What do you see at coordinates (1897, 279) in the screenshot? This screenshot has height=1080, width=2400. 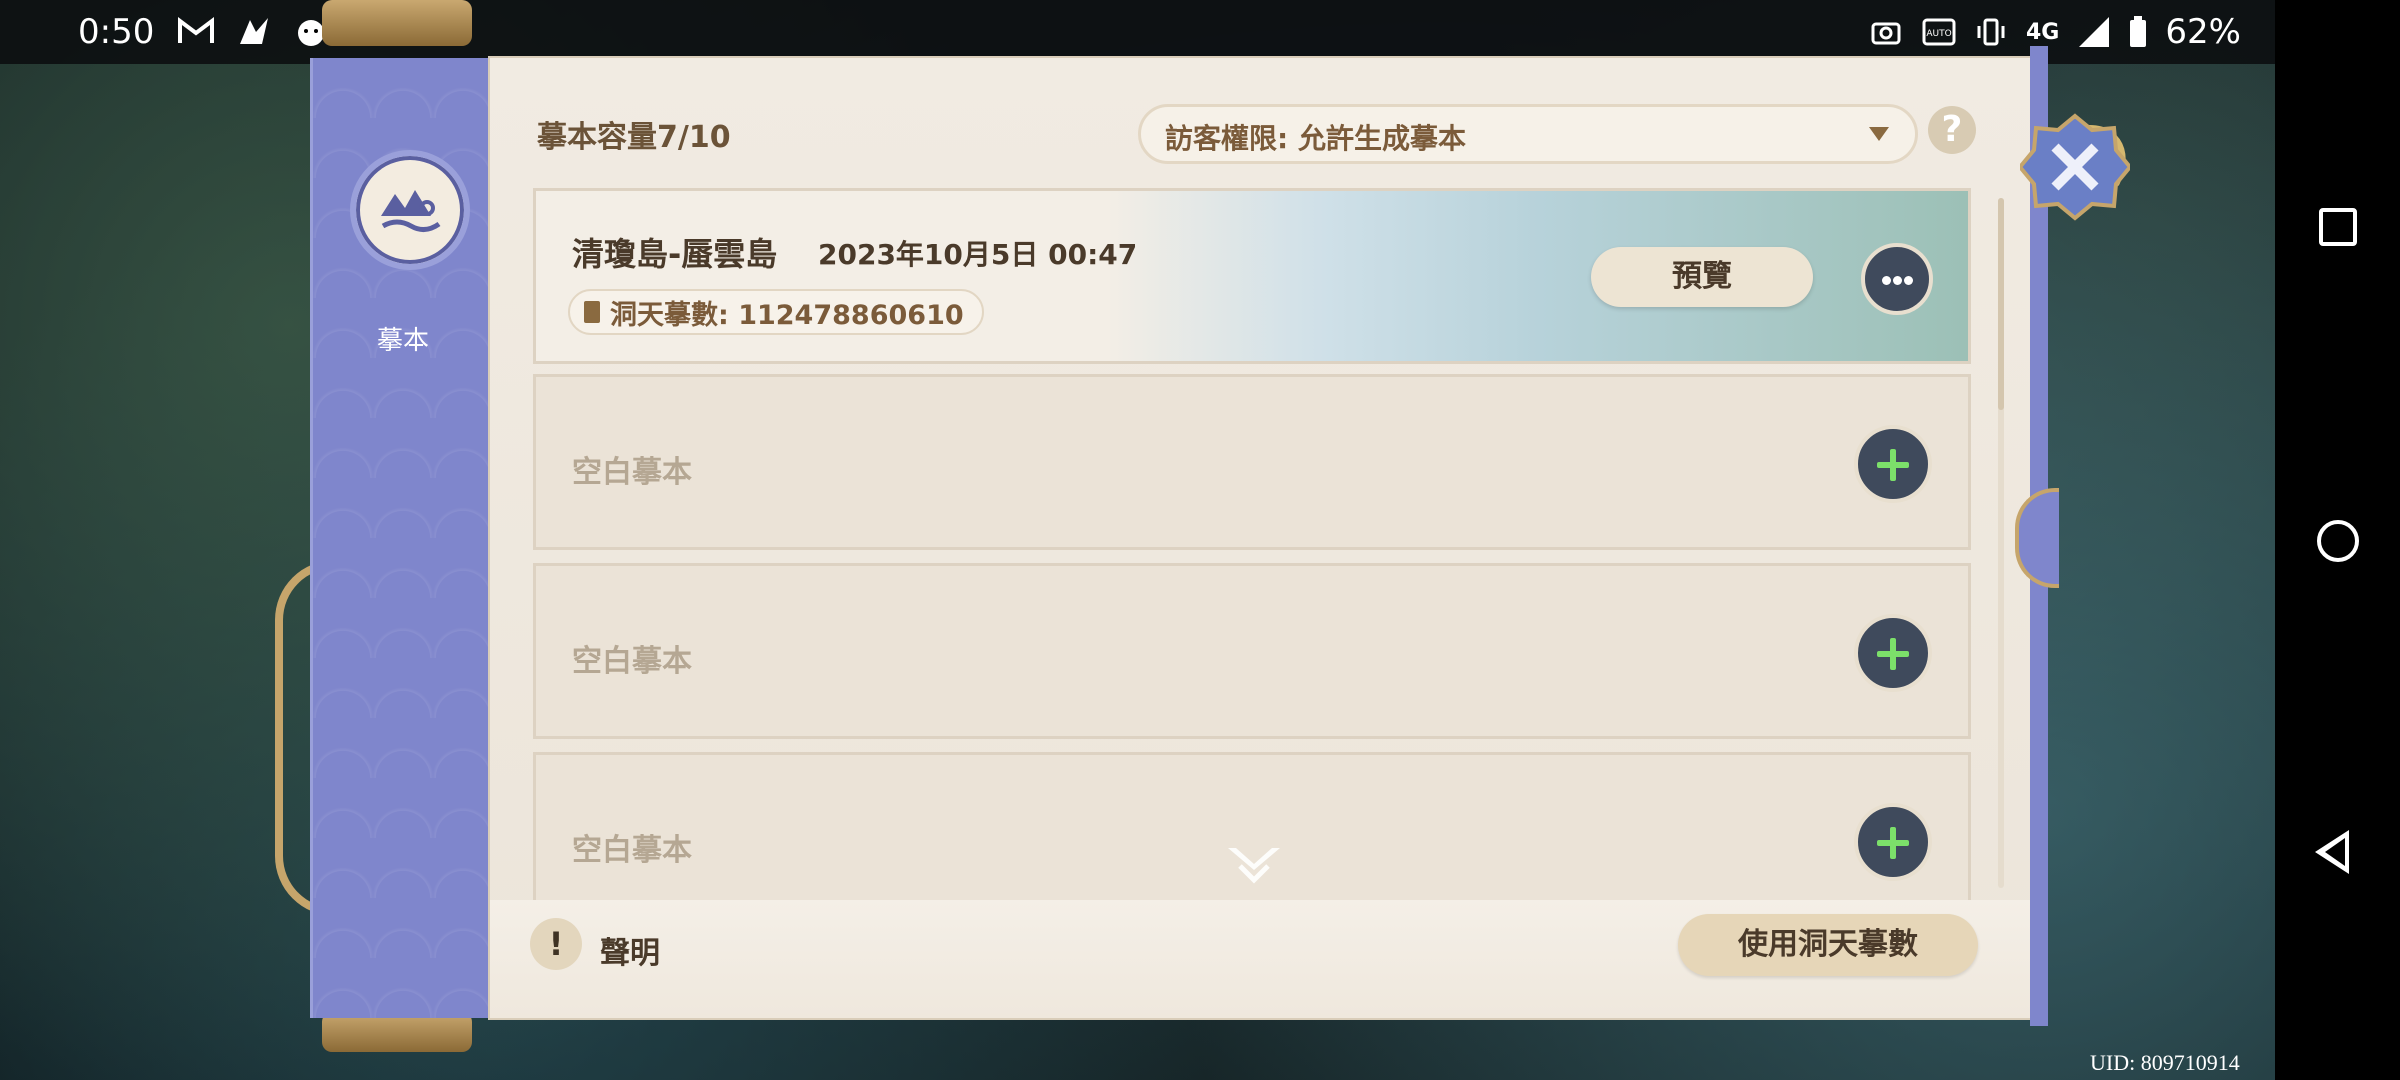 I see `more-options-icon` at bounding box center [1897, 279].